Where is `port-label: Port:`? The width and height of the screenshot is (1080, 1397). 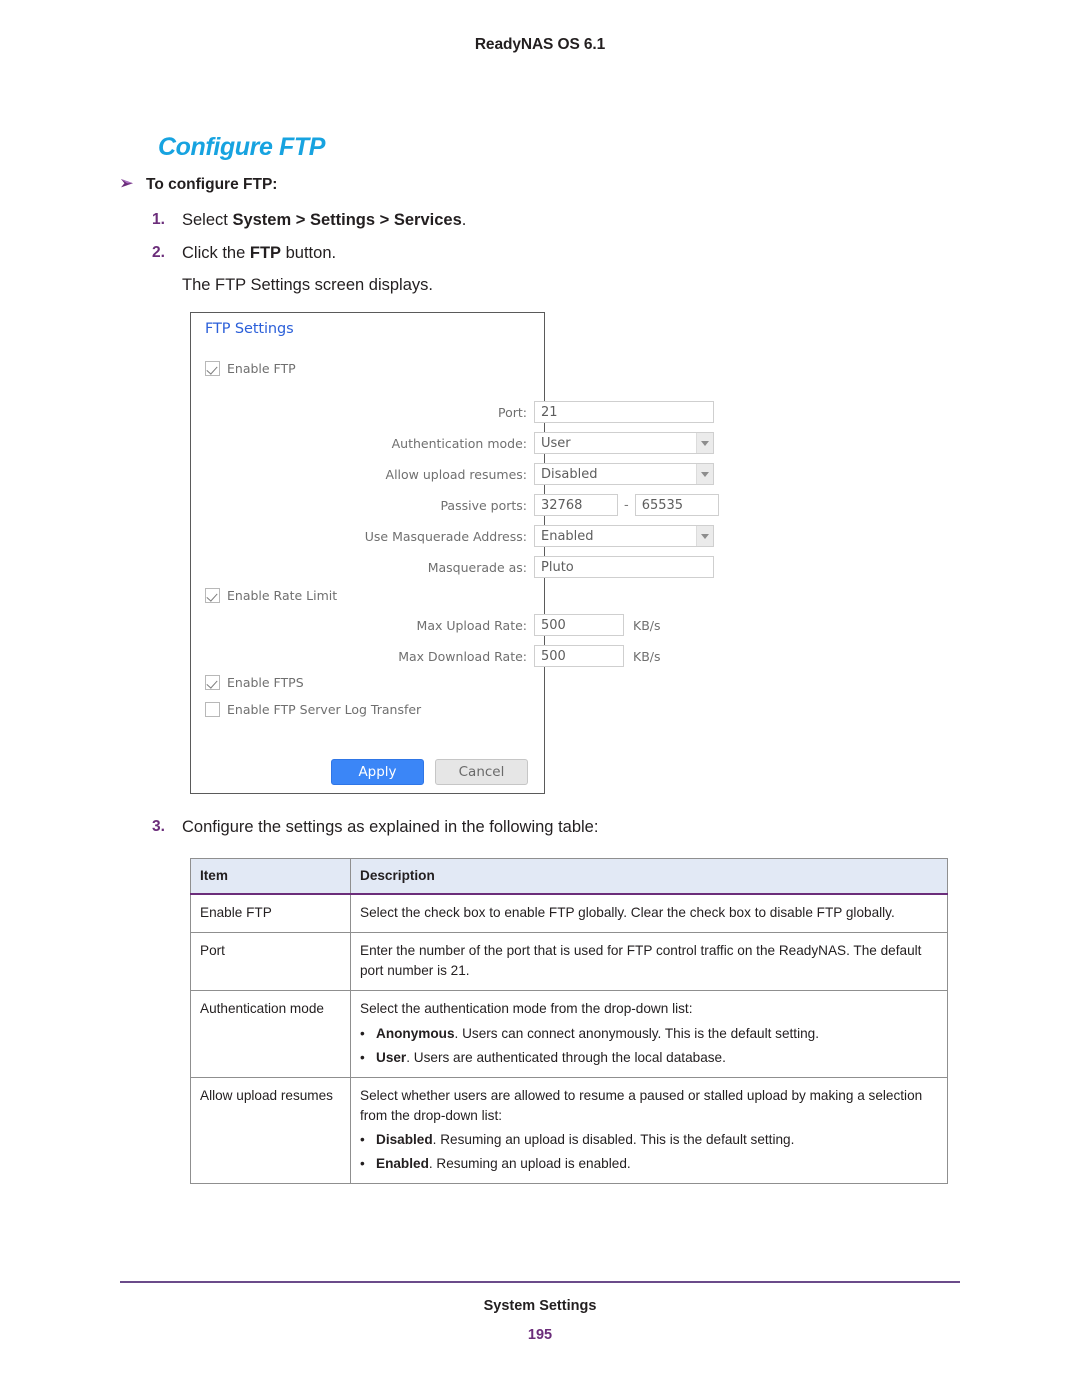
port-label: Port: is located at coordinates (512, 412).